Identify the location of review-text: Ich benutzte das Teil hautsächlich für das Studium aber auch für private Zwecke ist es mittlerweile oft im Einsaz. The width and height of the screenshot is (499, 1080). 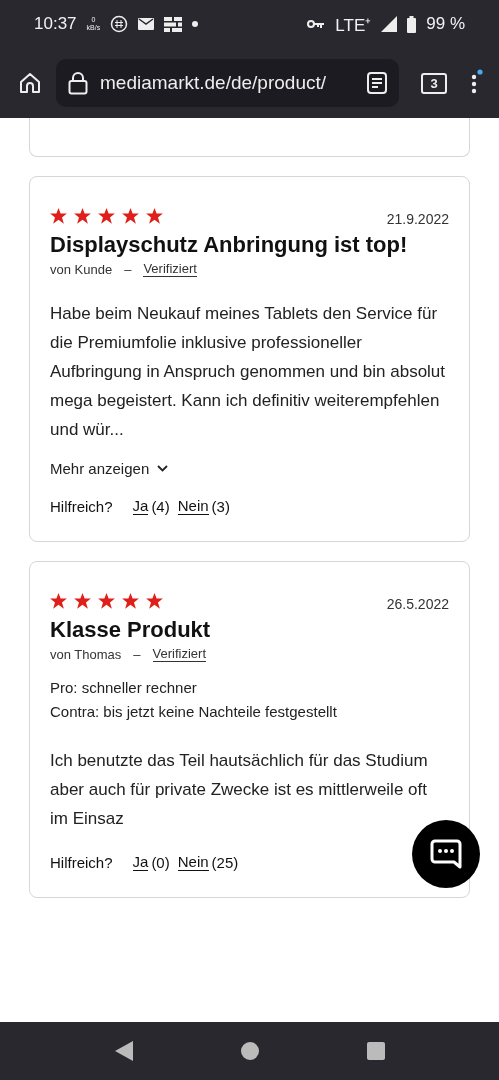
(239, 790).